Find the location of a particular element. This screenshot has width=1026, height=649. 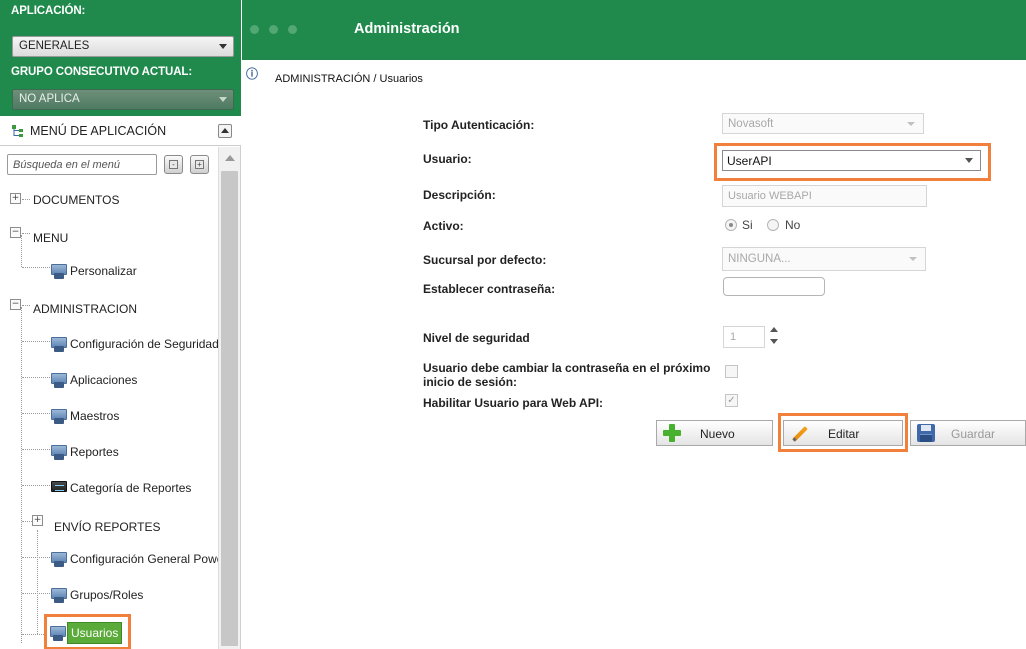

tree-leaf-maestros: Maestros is located at coordinates (109, 418).